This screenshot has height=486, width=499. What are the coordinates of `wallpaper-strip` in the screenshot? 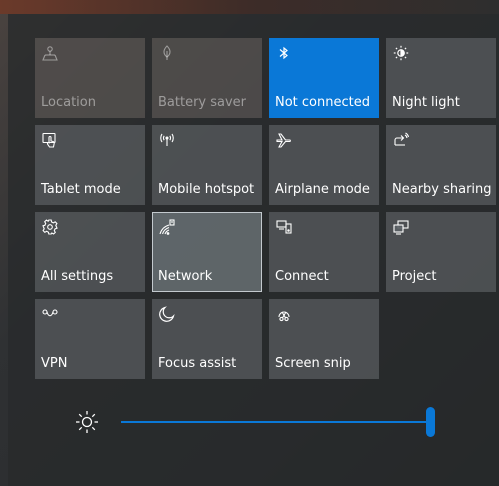 It's located at (249, 7).